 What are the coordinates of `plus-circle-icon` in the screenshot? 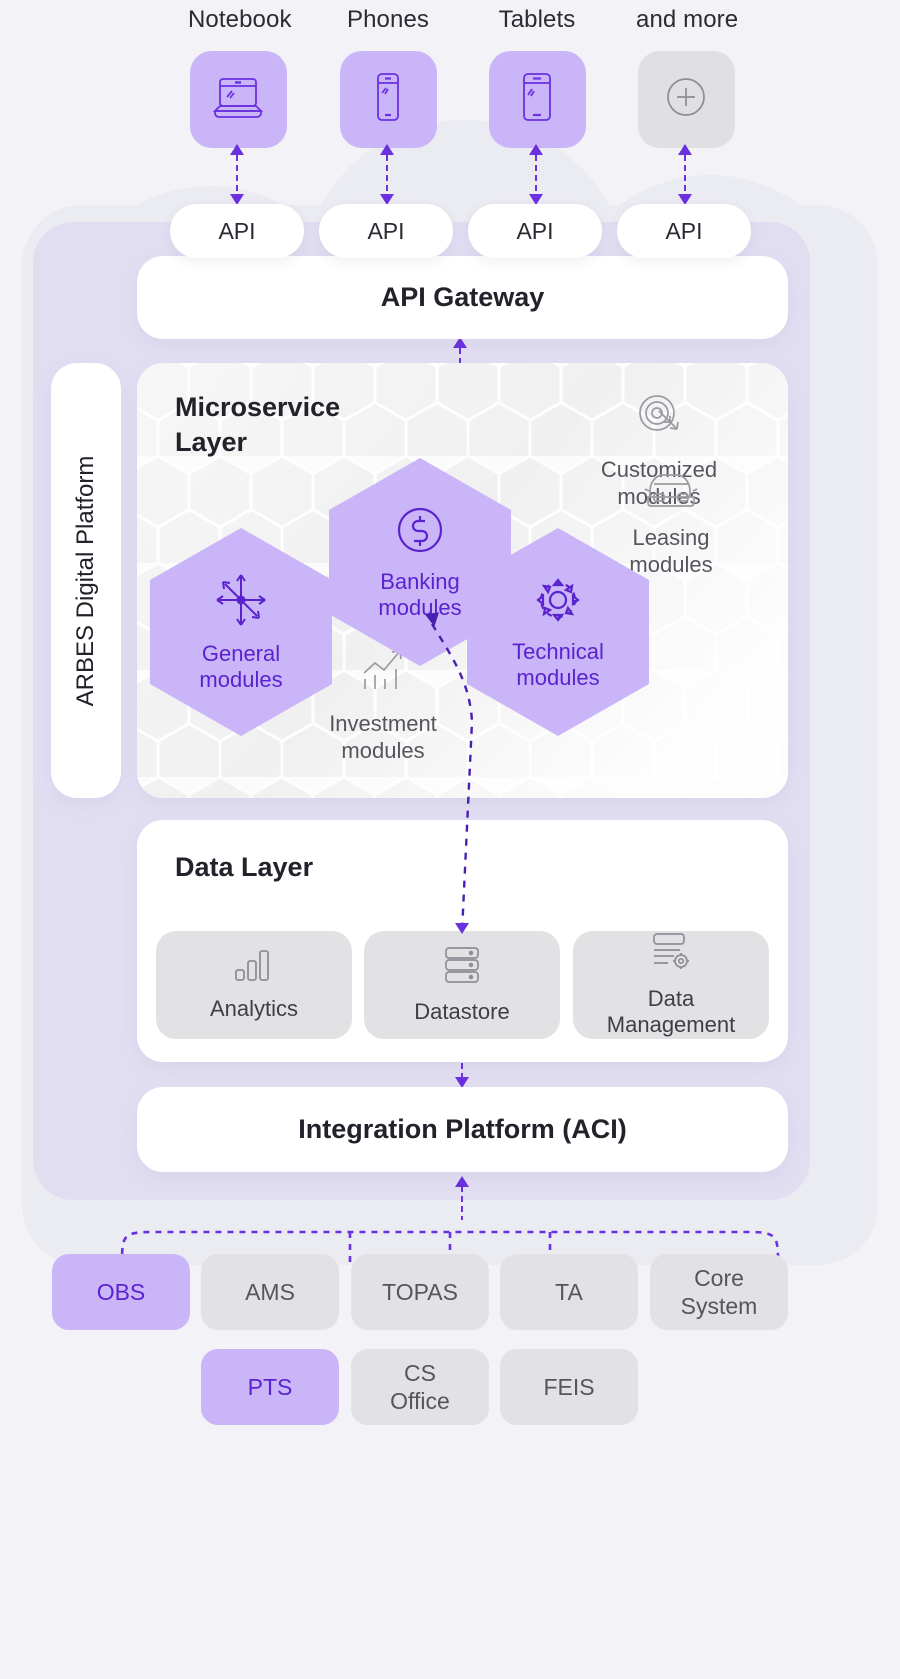 It's located at (686, 99).